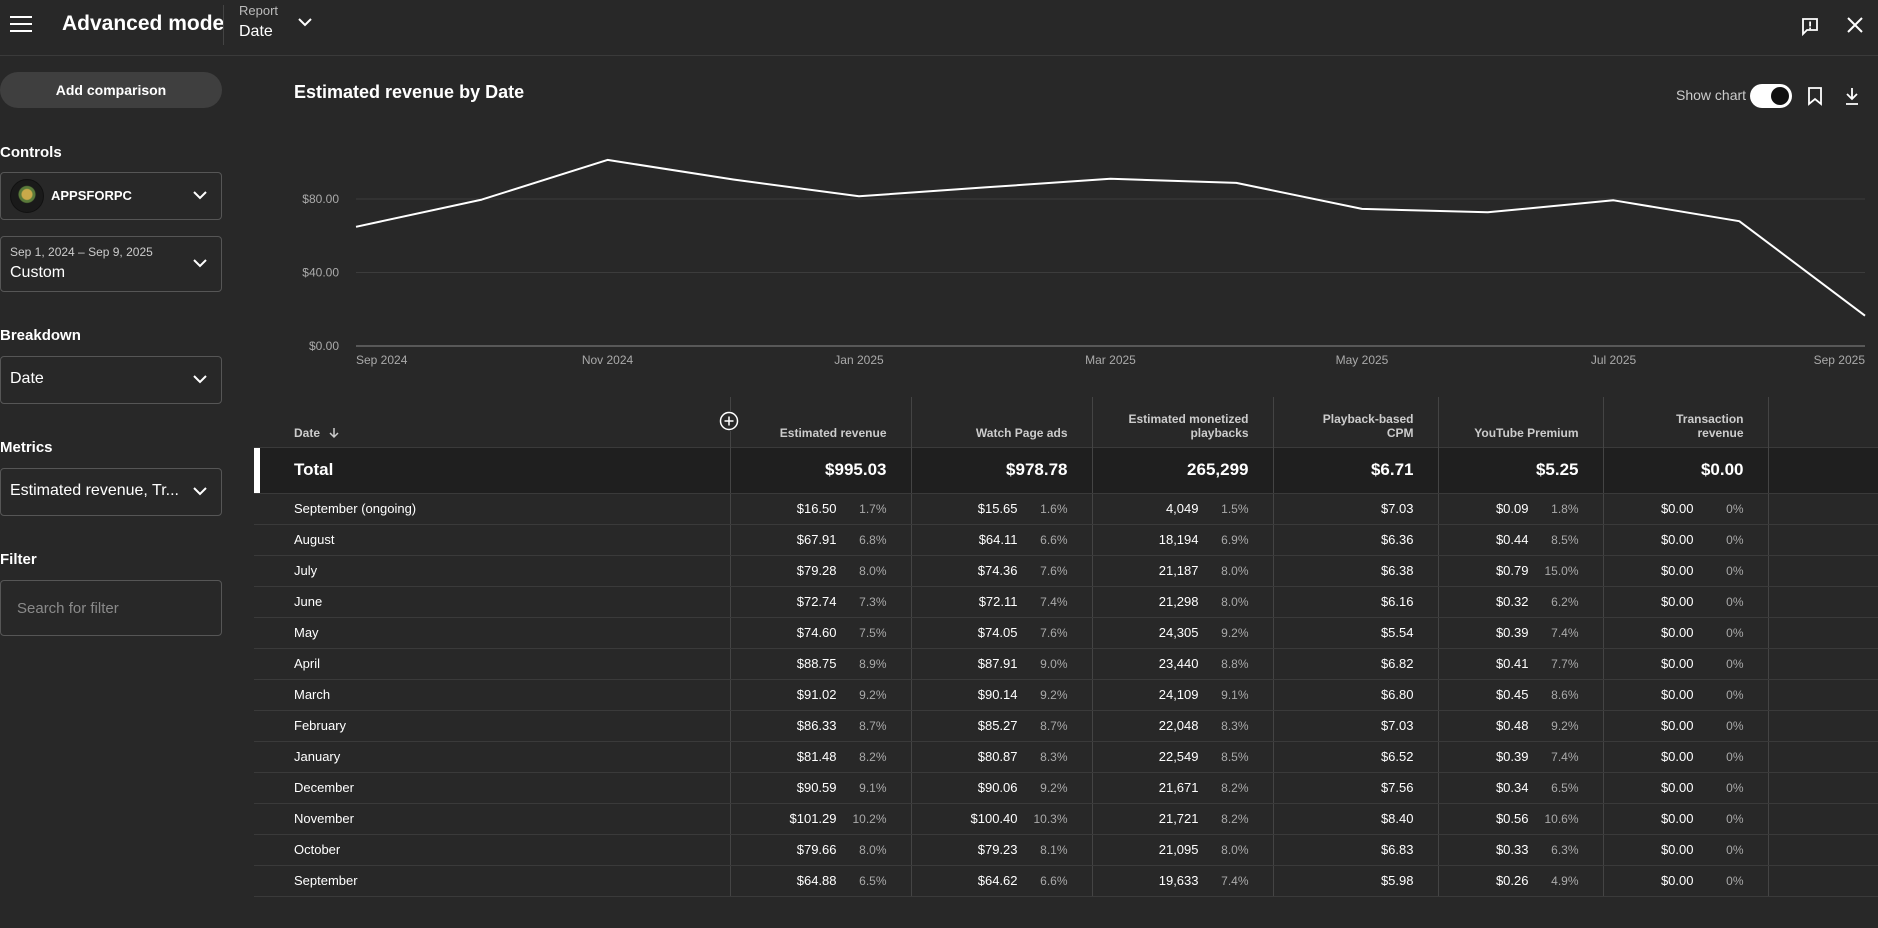 The image size is (1878, 928). Describe the element at coordinates (279, 25) in the screenshot. I see `report-picker: Report Date` at that location.